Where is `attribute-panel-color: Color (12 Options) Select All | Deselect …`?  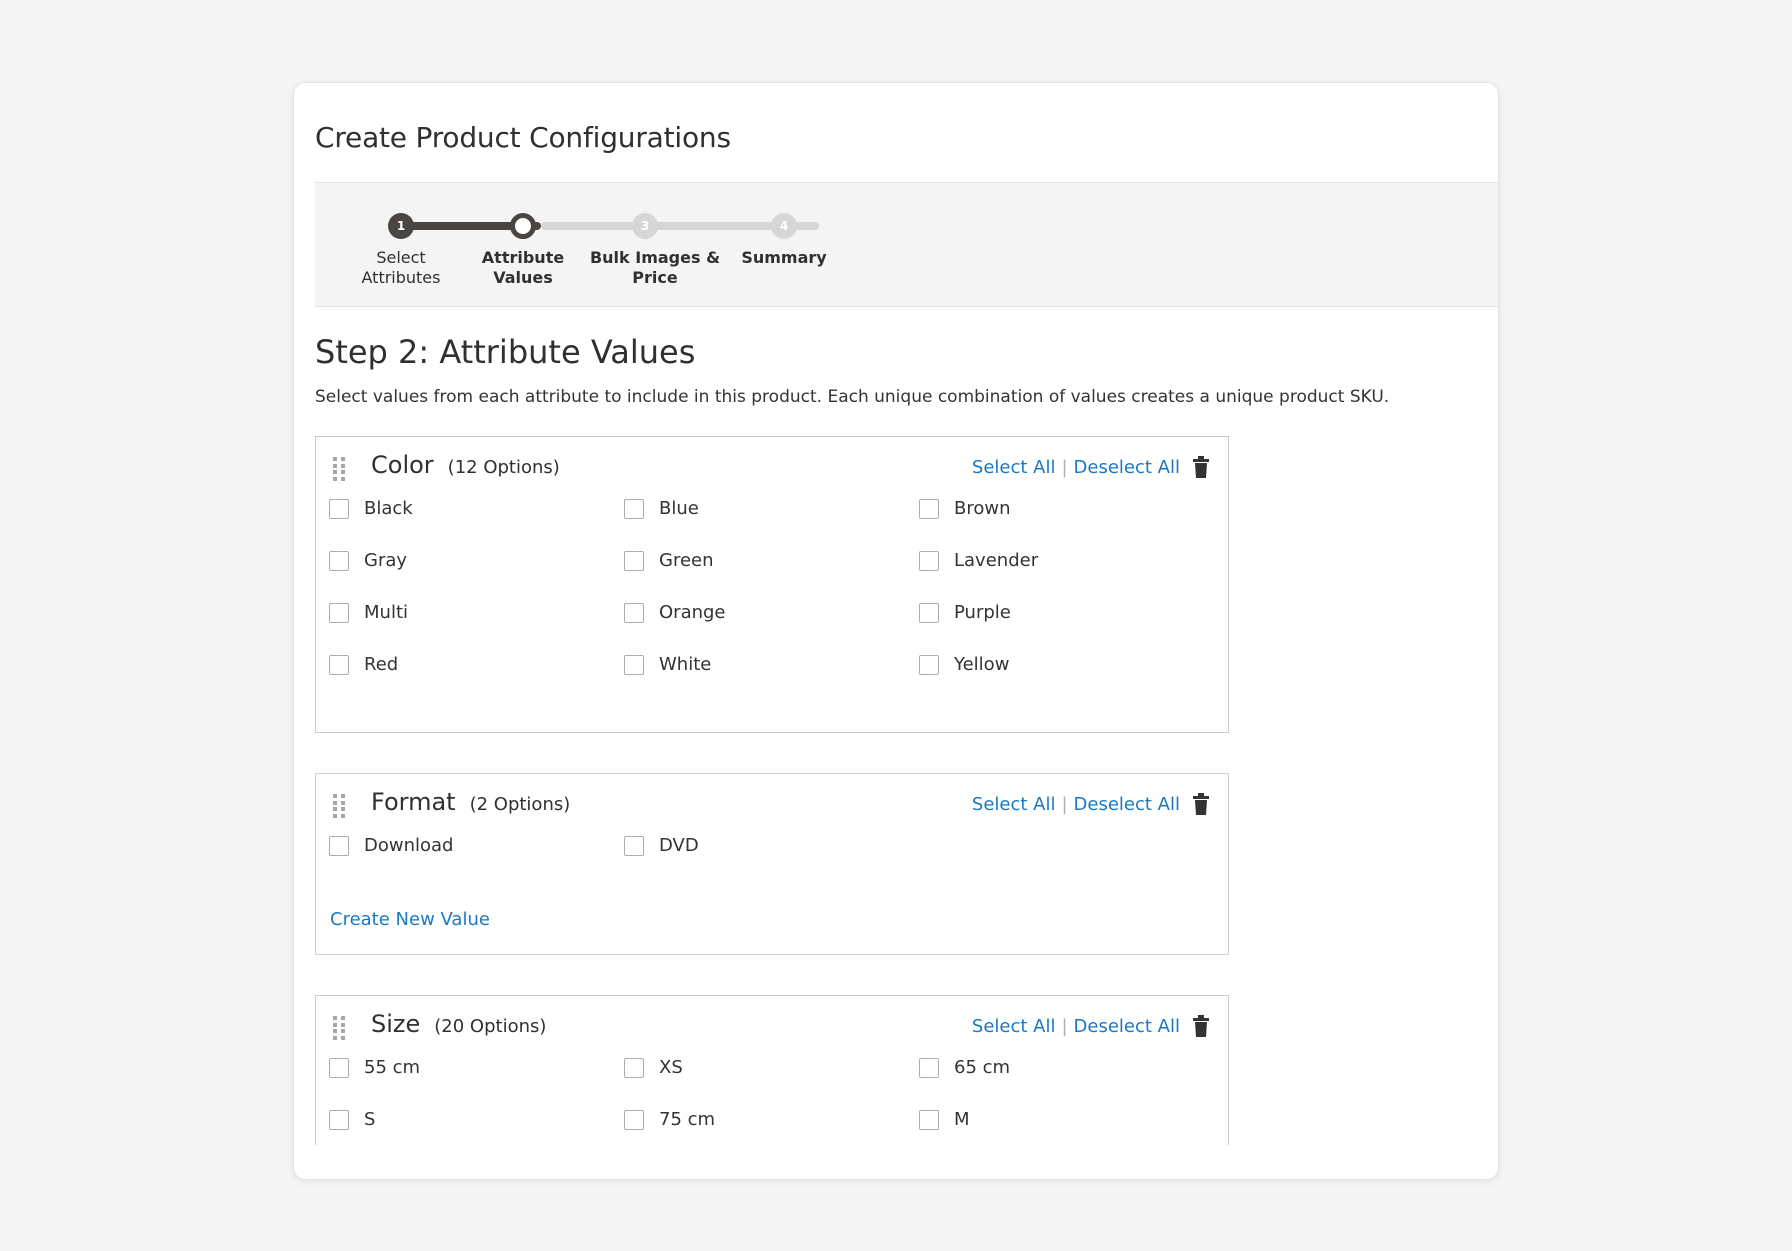 attribute-panel-color: Color (12 Options) Select All | Deselect … is located at coordinates (772, 584).